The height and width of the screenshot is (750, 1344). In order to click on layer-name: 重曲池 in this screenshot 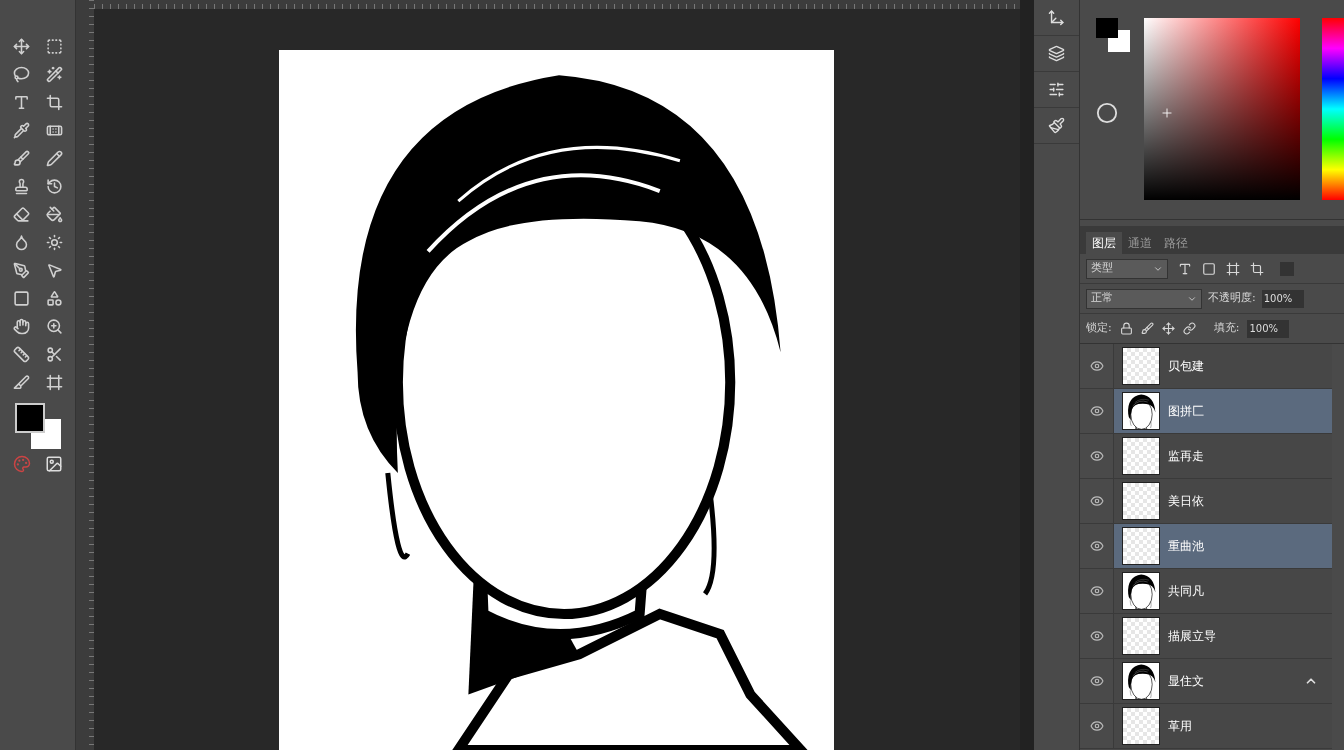, I will do `click(1186, 546)`.